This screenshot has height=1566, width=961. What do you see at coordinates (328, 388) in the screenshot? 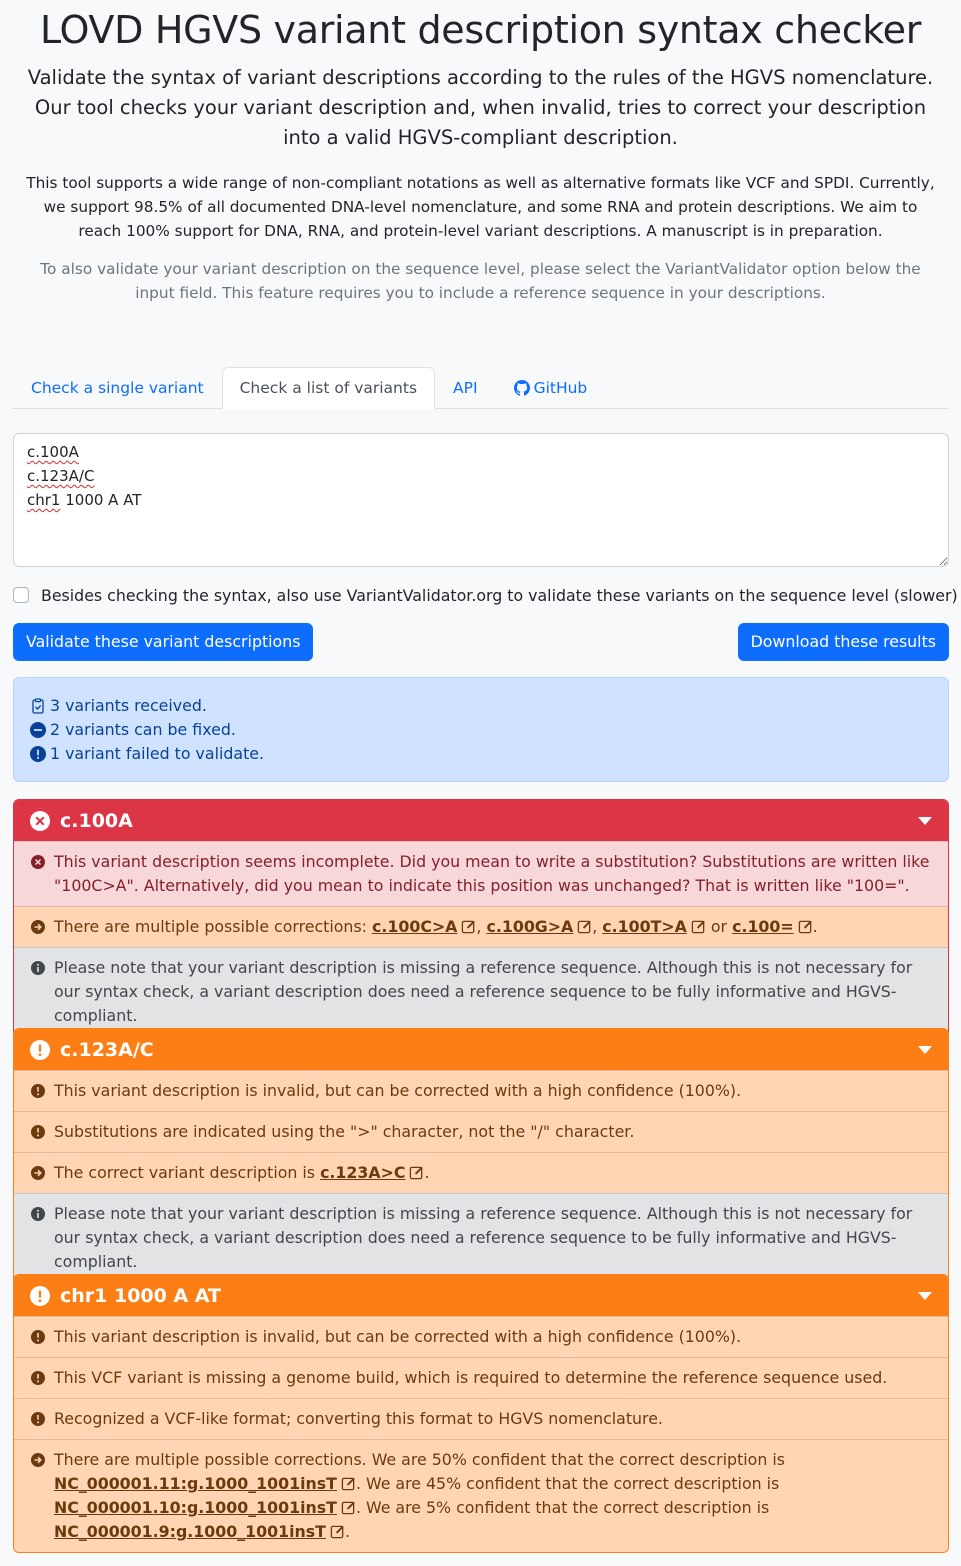
I see `tab-list-of-variants: Check a list of variants` at bounding box center [328, 388].